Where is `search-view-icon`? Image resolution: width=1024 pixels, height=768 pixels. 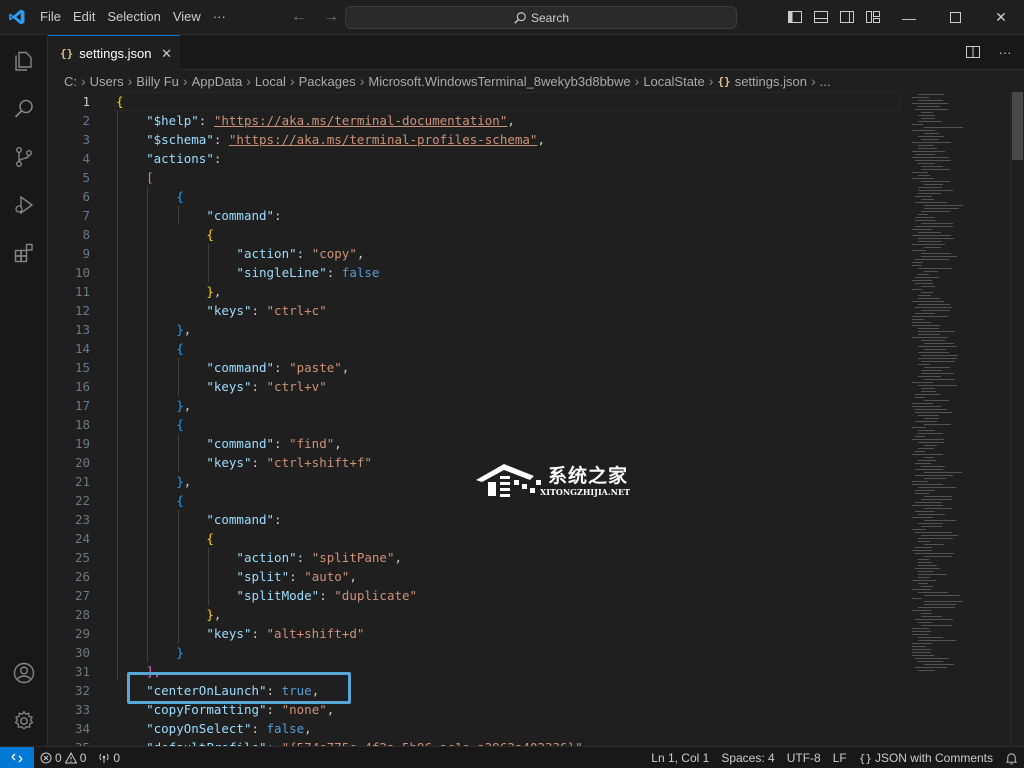
search-view-icon is located at coordinates (24, 109).